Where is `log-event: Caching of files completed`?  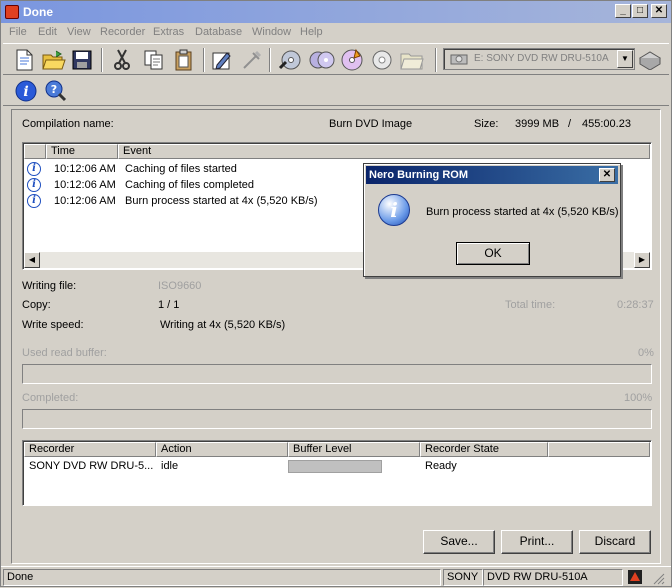 log-event: Caching of files completed is located at coordinates (190, 185).